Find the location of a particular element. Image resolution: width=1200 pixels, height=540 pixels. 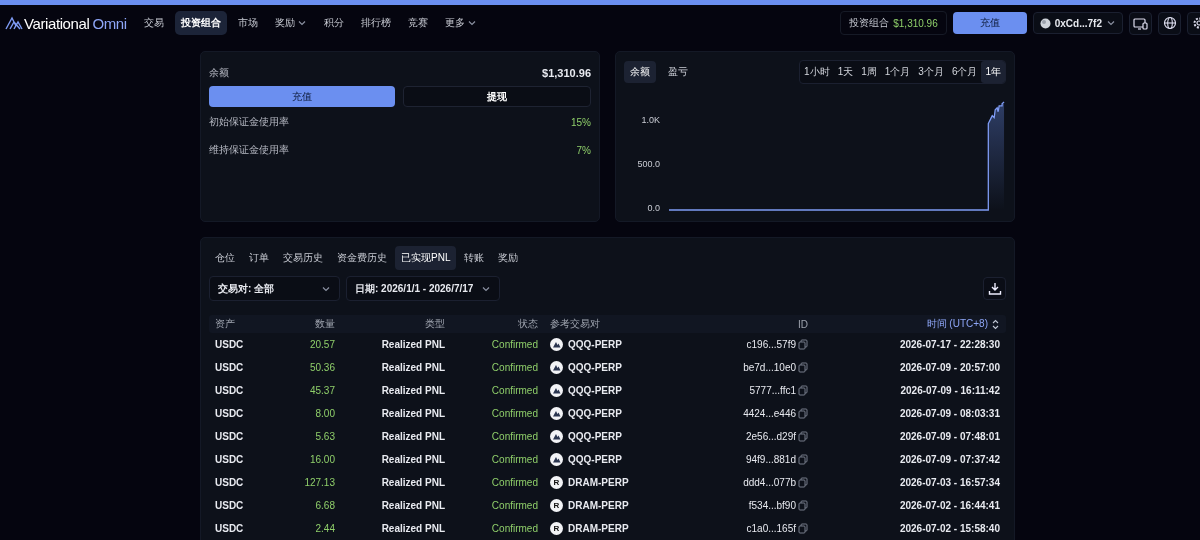

column-header: 时间 (UTC+8) is located at coordinates (910, 324).